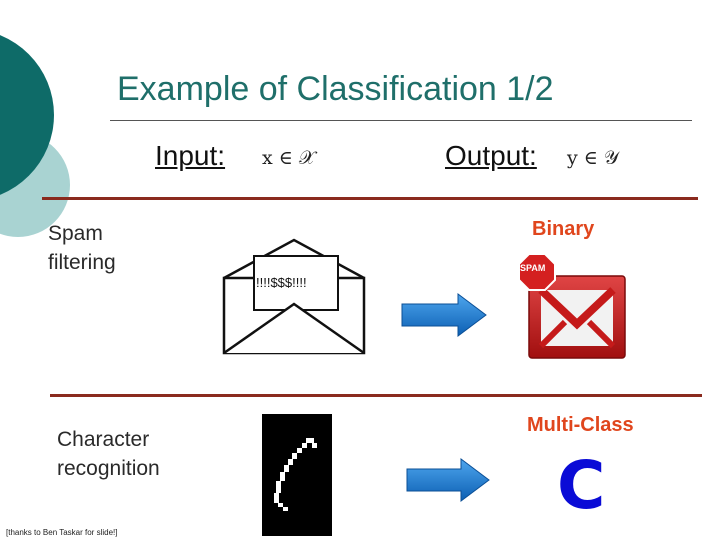  Describe the element at coordinates (533, 268) in the screenshot. I see `spam-sign-text: SPAM` at that location.